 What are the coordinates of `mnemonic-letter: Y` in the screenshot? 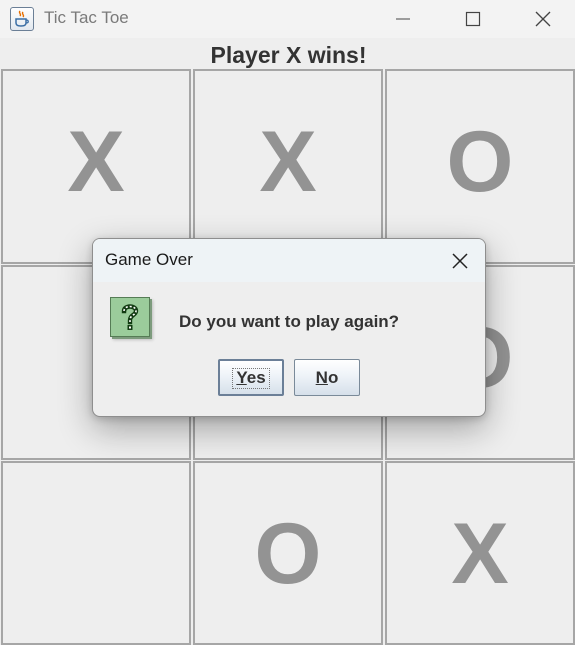 It's located at (241, 377).